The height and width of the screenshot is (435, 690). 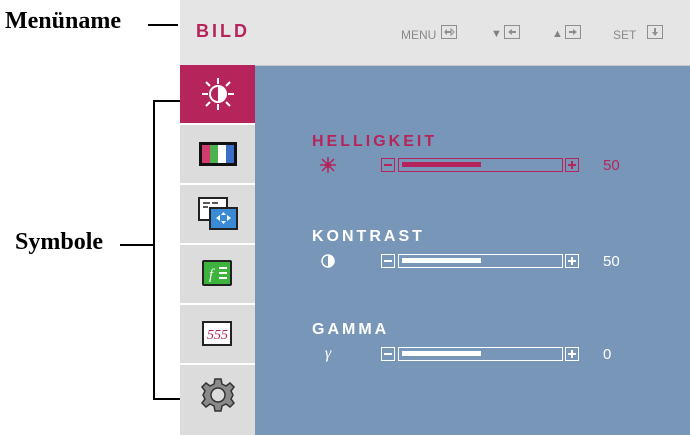 What do you see at coordinates (449, 32) in the screenshot?
I see `menu-enter-icon` at bounding box center [449, 32].